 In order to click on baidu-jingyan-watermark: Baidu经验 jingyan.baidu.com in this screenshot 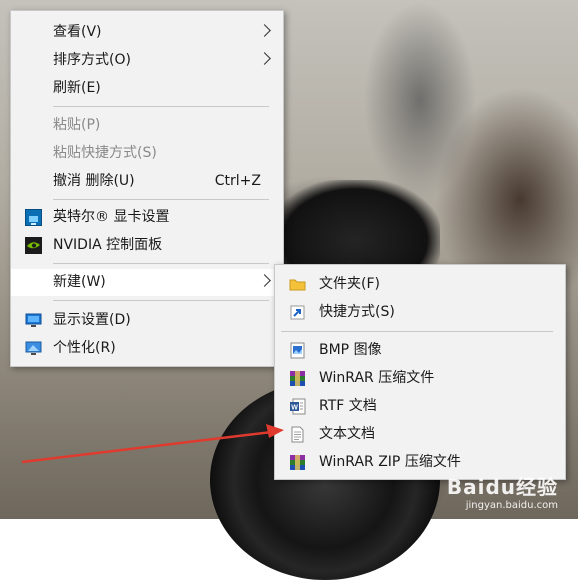, I will do `click(502, 491)`.